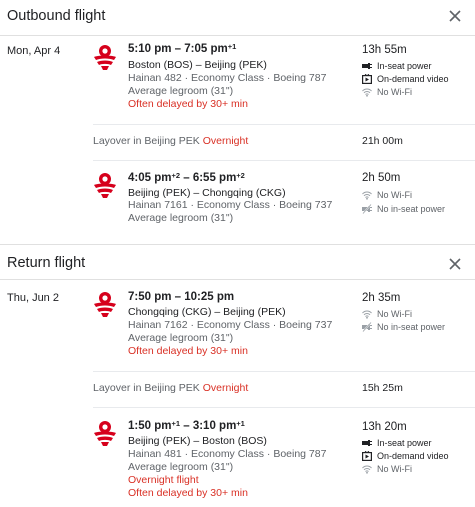 This screenshot has width=475, height=507. What do you see at coordinates (186, 177) in the screenshot?
I see `leg-times: 4:05 pm+2 – 6:55 pm+2` at bounding box center [186, 177].